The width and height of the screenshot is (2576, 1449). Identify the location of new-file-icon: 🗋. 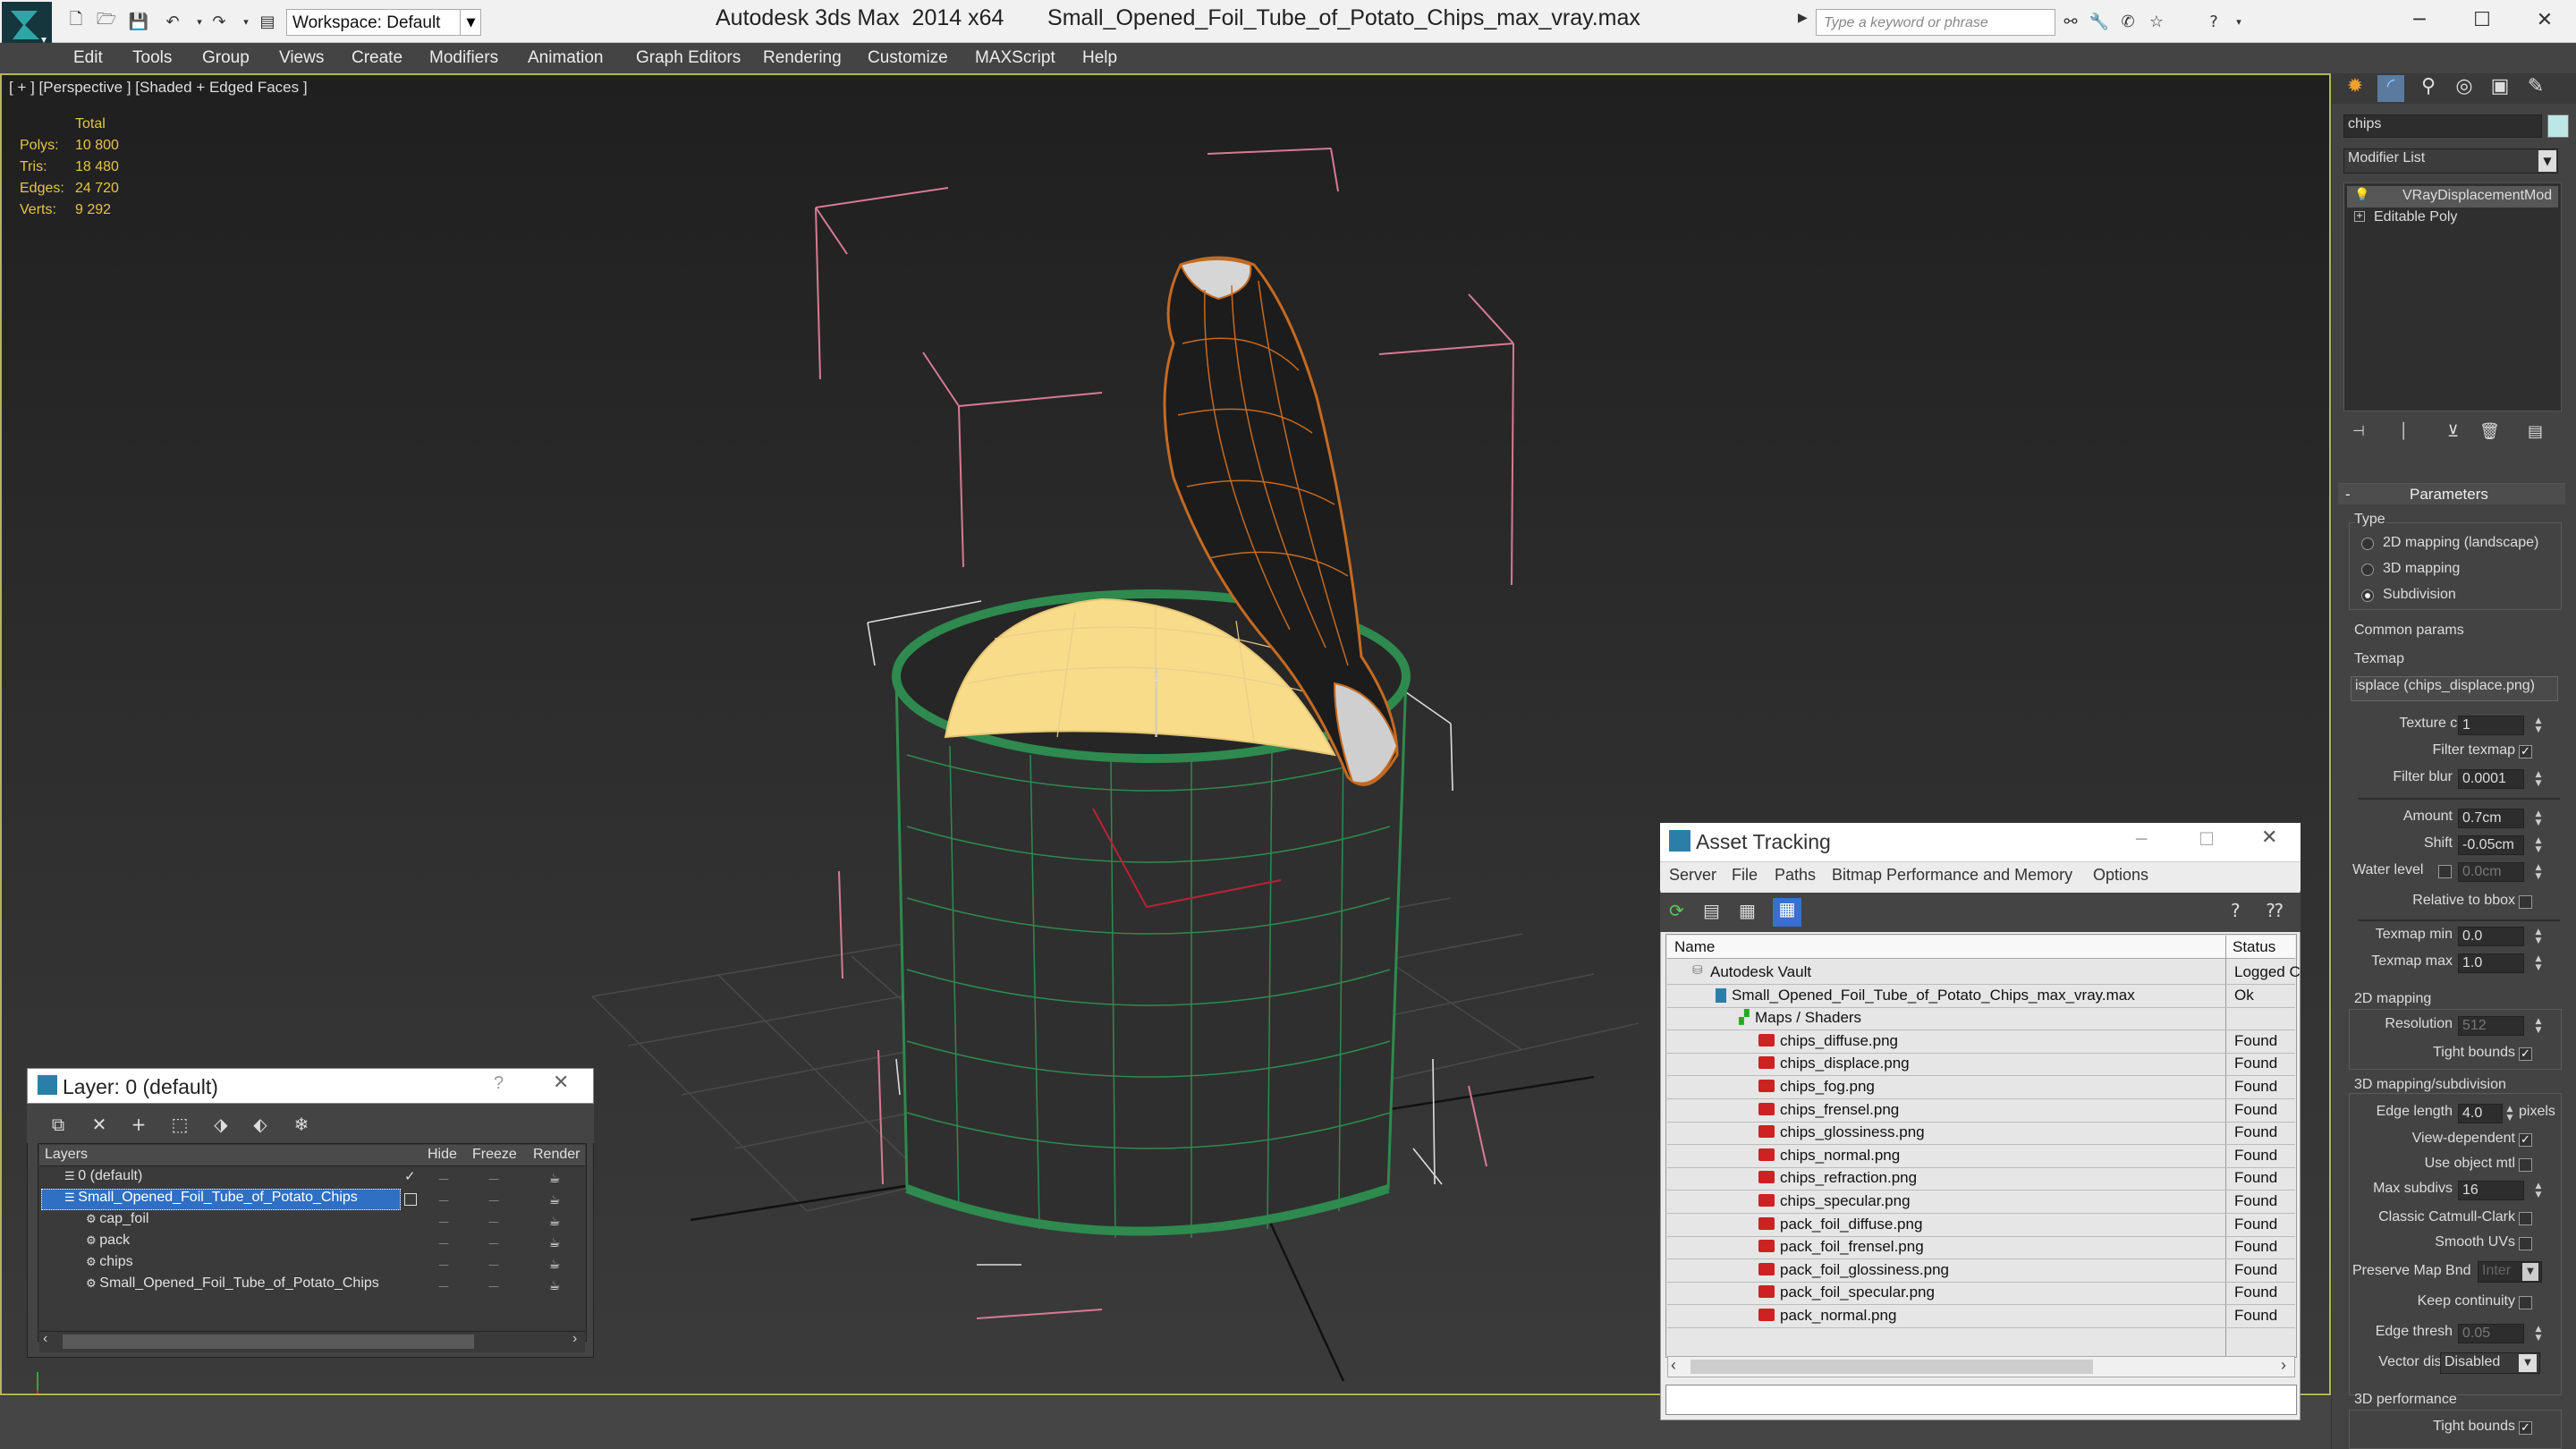
(76, 21).